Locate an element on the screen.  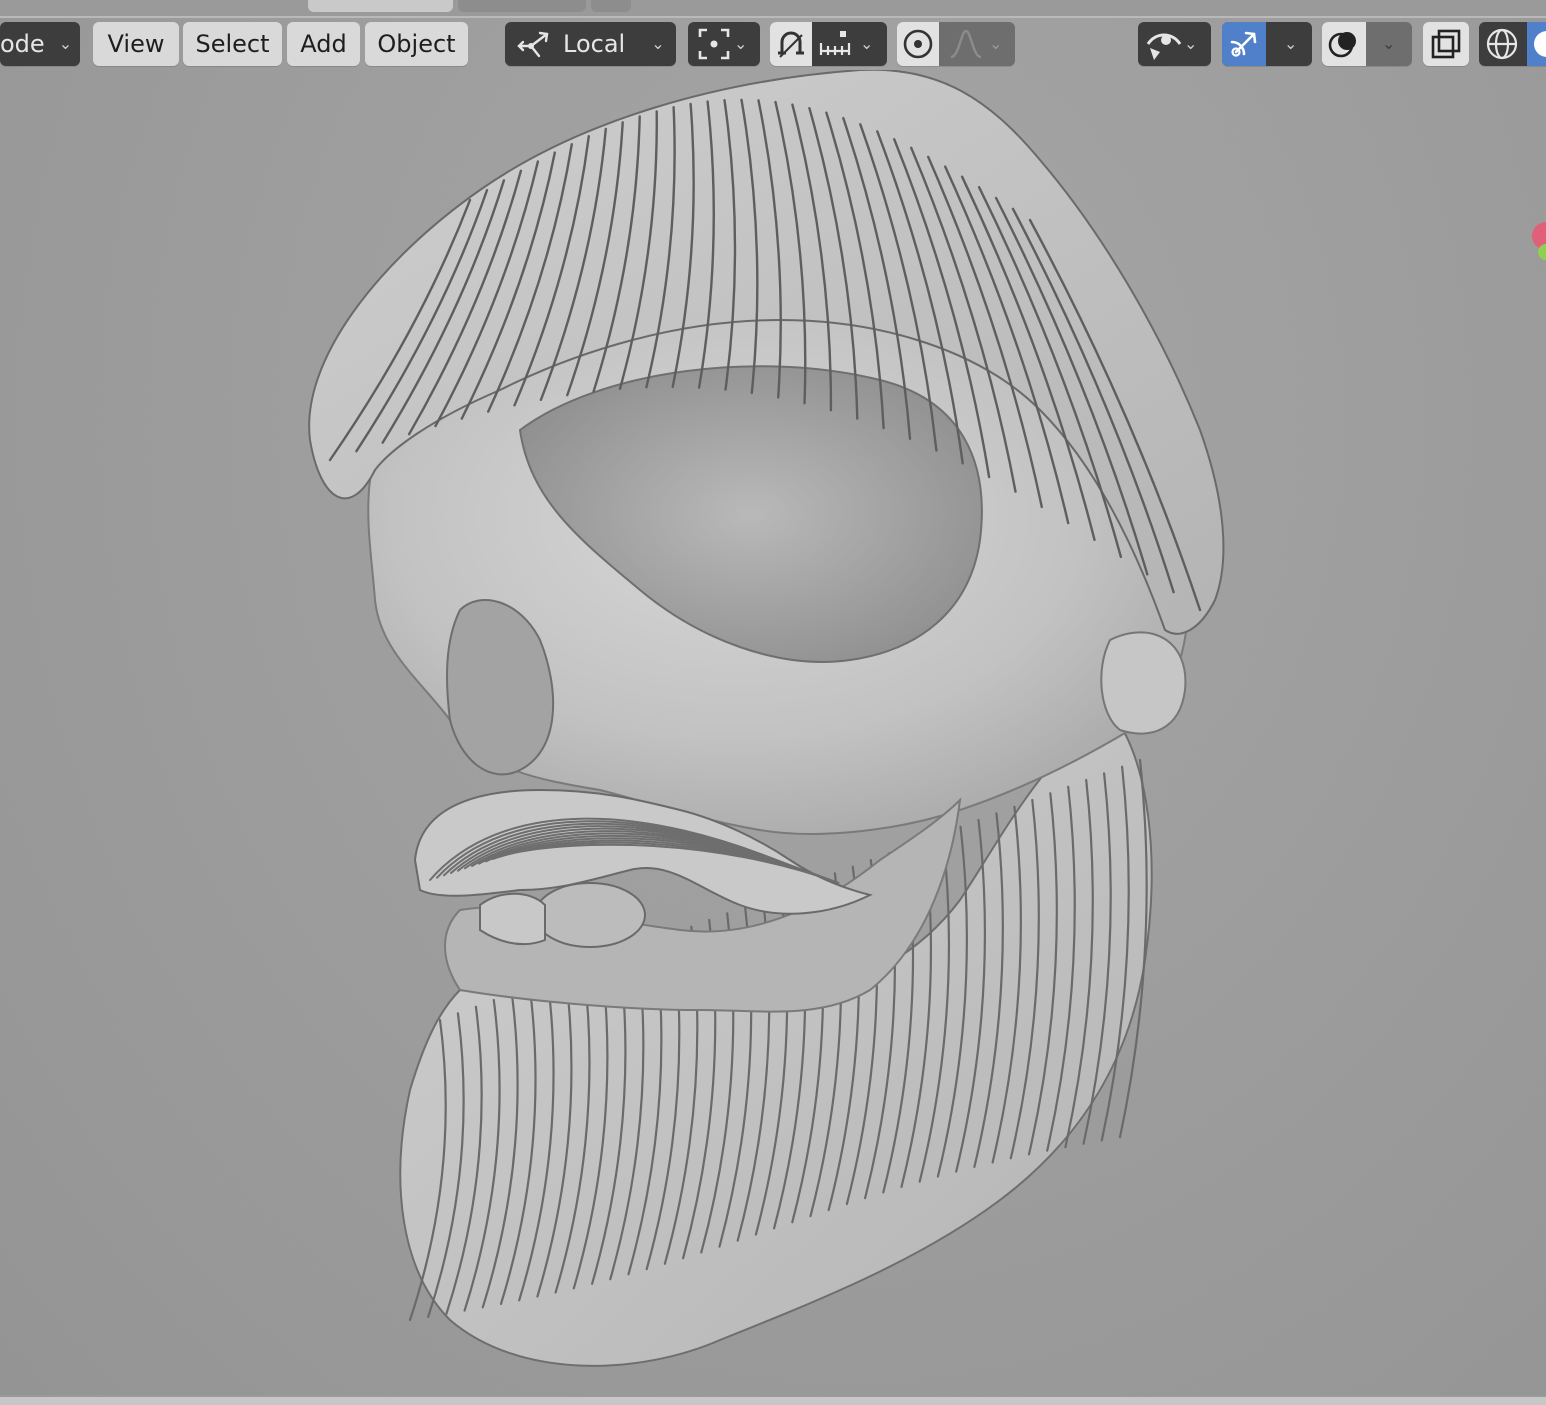
mode-dropdown: ode ⌄ is located at coordinates (40, 44).